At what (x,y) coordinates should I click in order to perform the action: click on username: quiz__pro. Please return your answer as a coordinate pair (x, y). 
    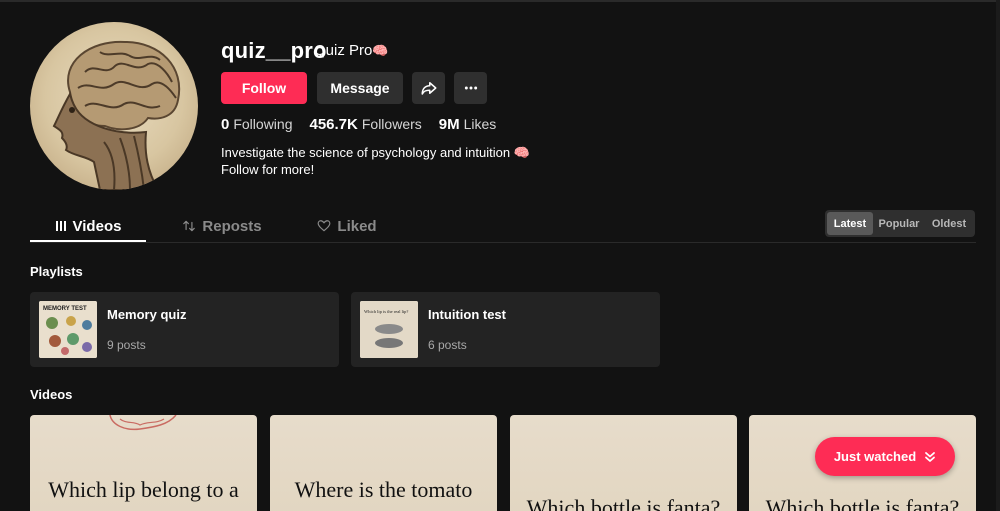
    Looking at the image, I should click on (274, 50).